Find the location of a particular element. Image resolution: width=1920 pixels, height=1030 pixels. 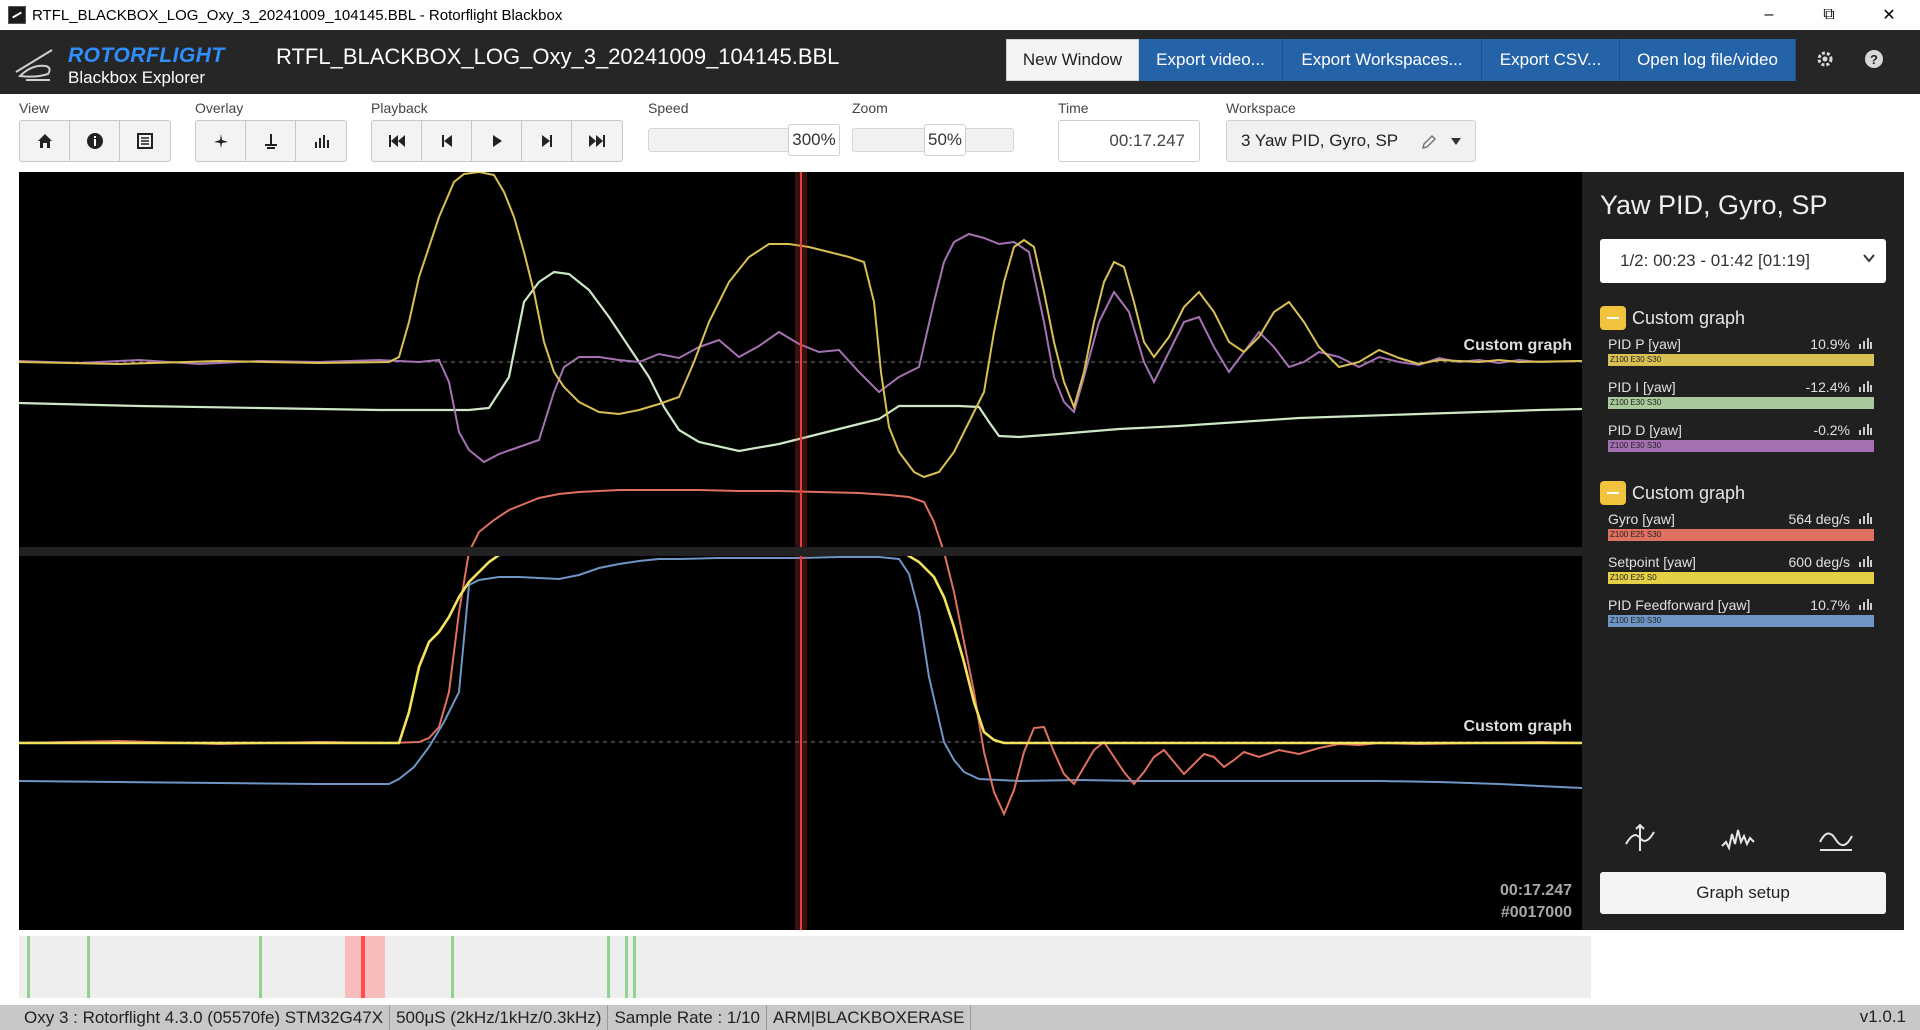

step-back-icon is located at coordinates (447, 141).